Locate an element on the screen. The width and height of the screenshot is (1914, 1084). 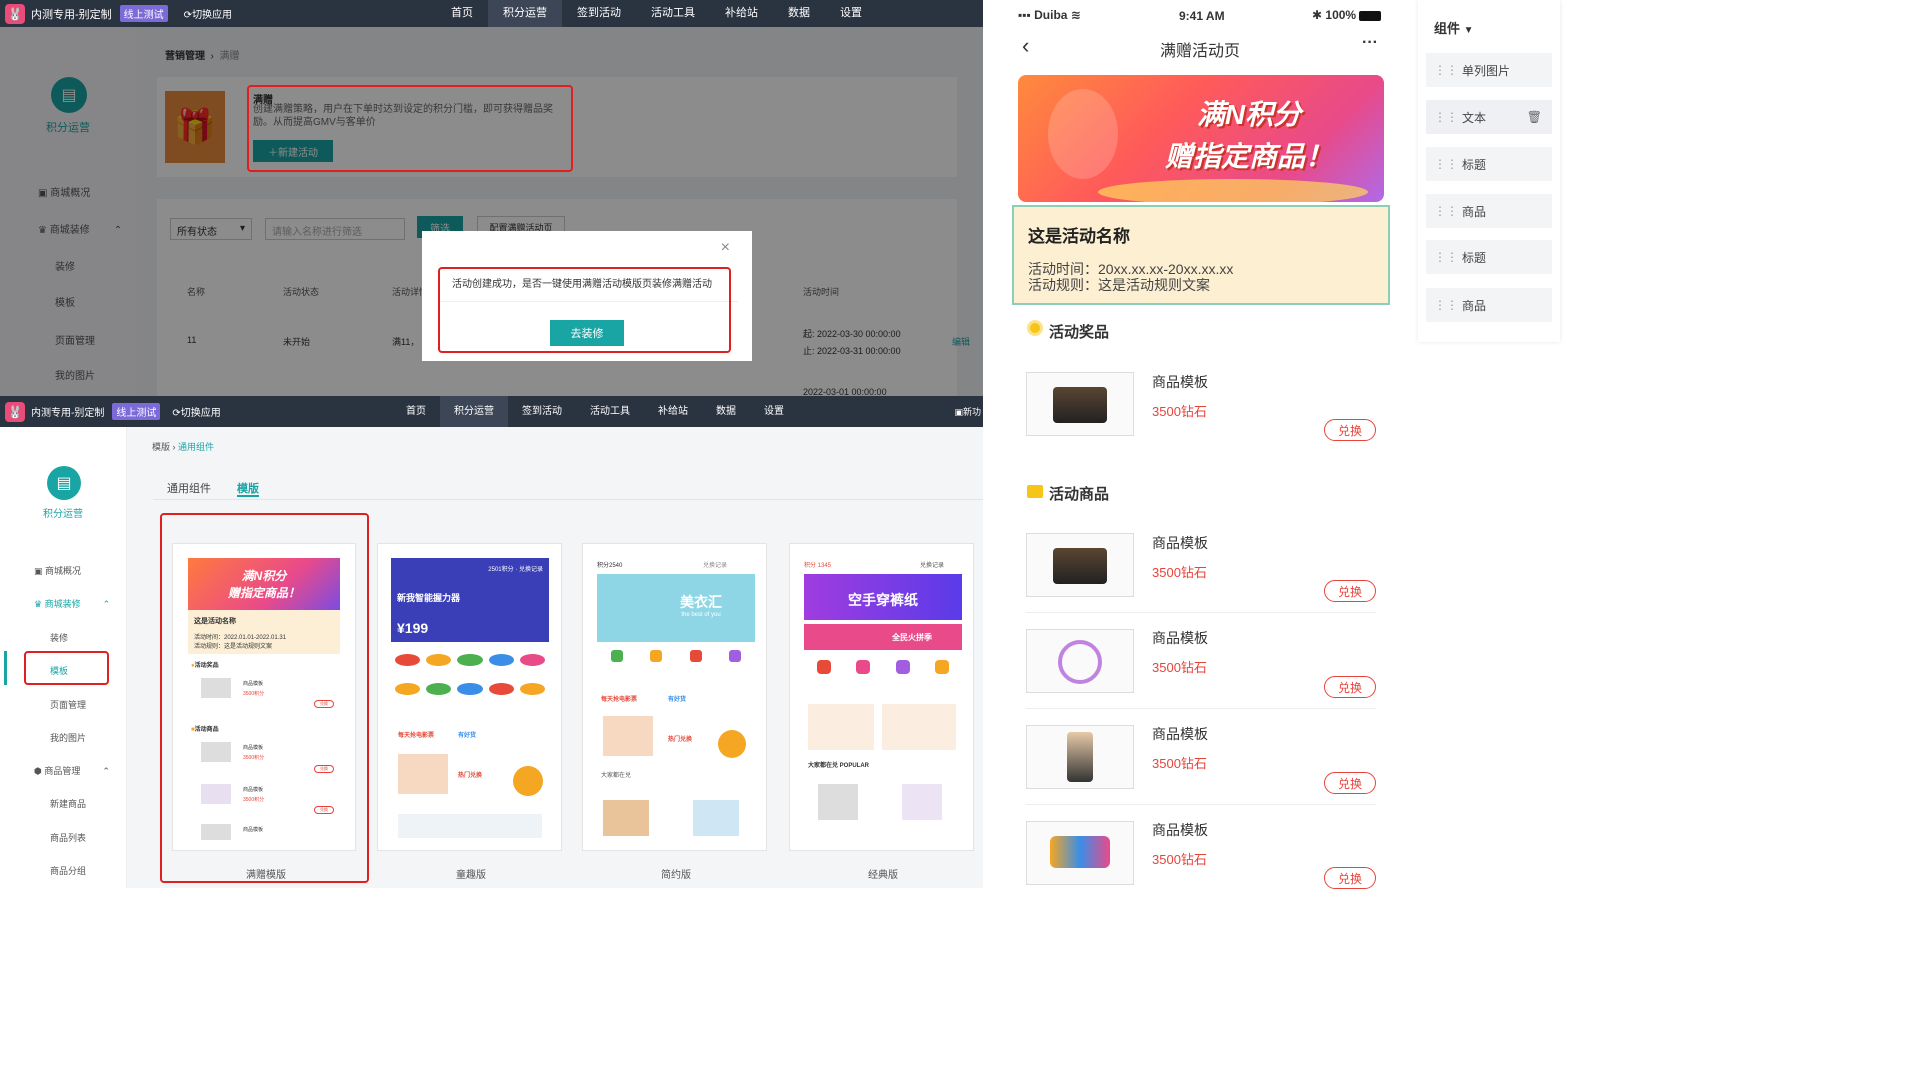
highlight-feature is located at coordinates (410, 128).